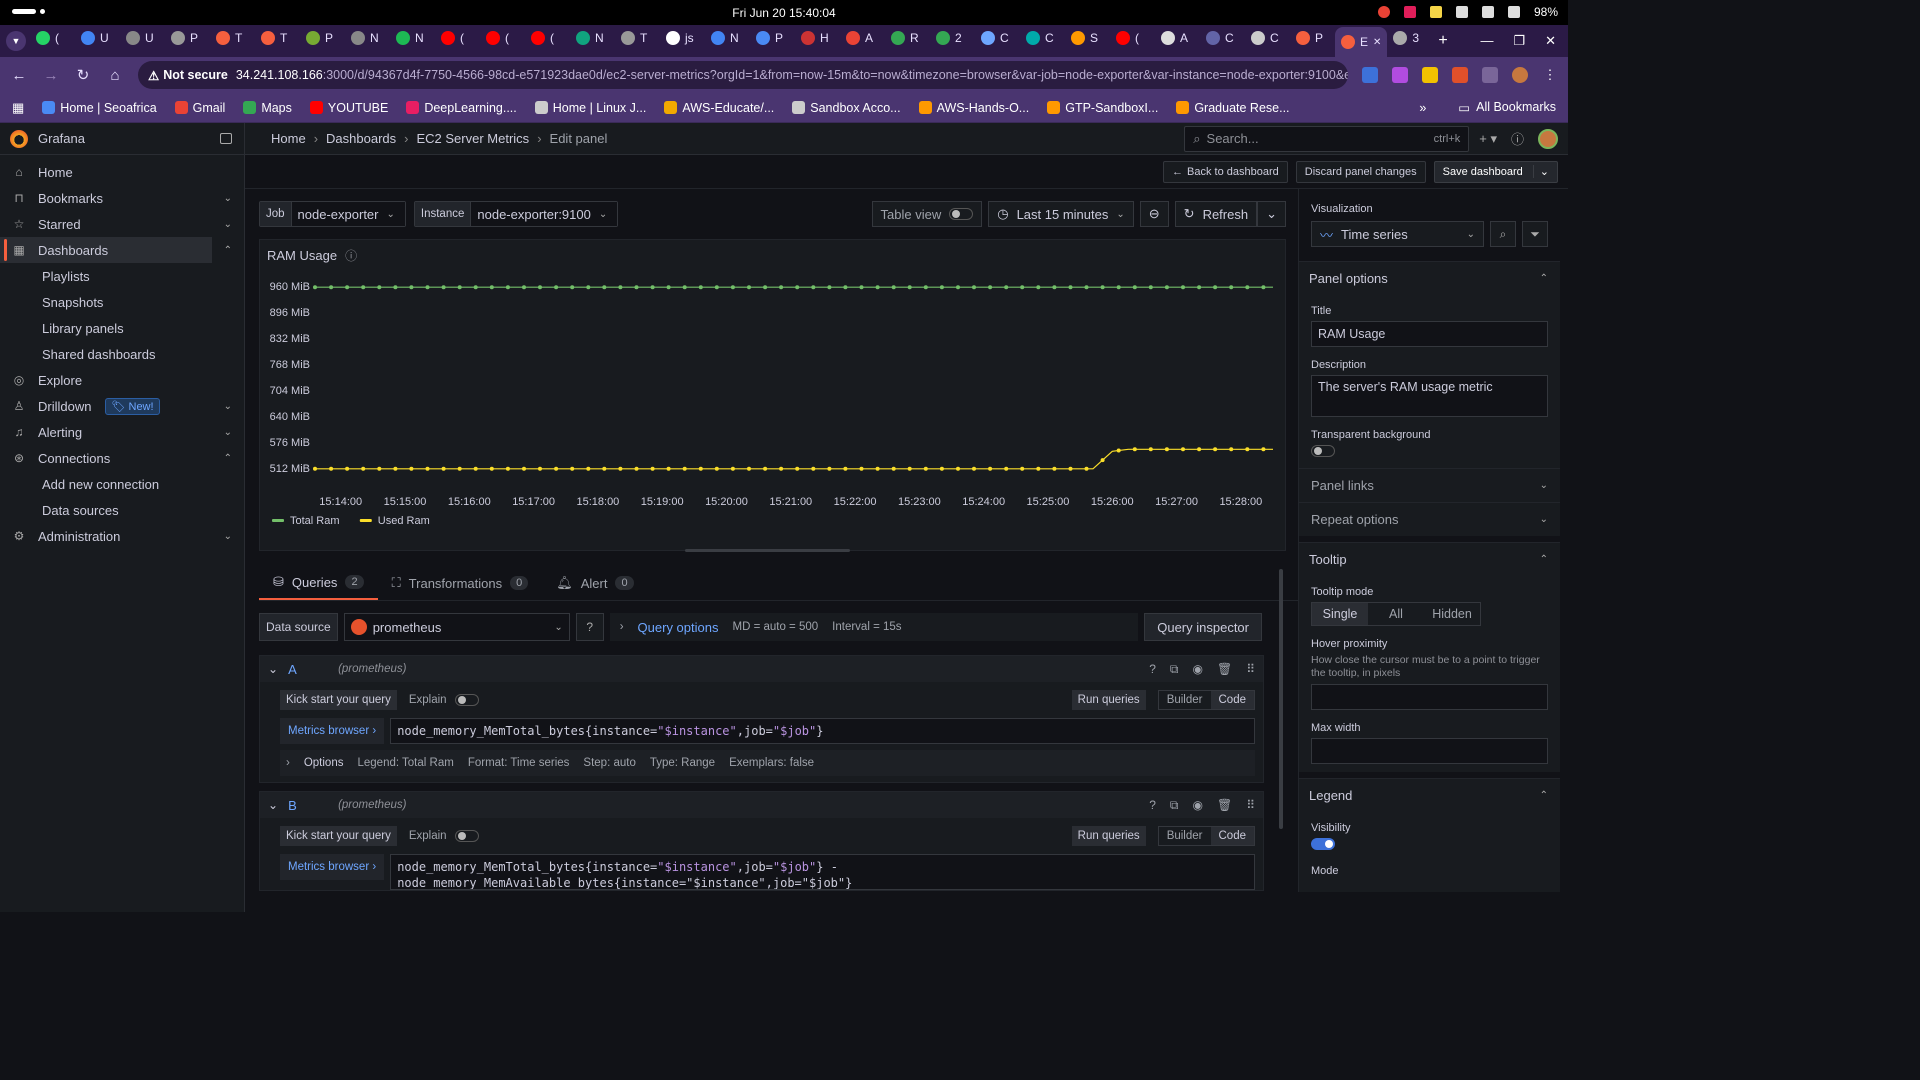  What do you see at coordinates (1409, 38) in the screenshot?
I see `browser-tab: 3` at bounding box center [1409, 38].